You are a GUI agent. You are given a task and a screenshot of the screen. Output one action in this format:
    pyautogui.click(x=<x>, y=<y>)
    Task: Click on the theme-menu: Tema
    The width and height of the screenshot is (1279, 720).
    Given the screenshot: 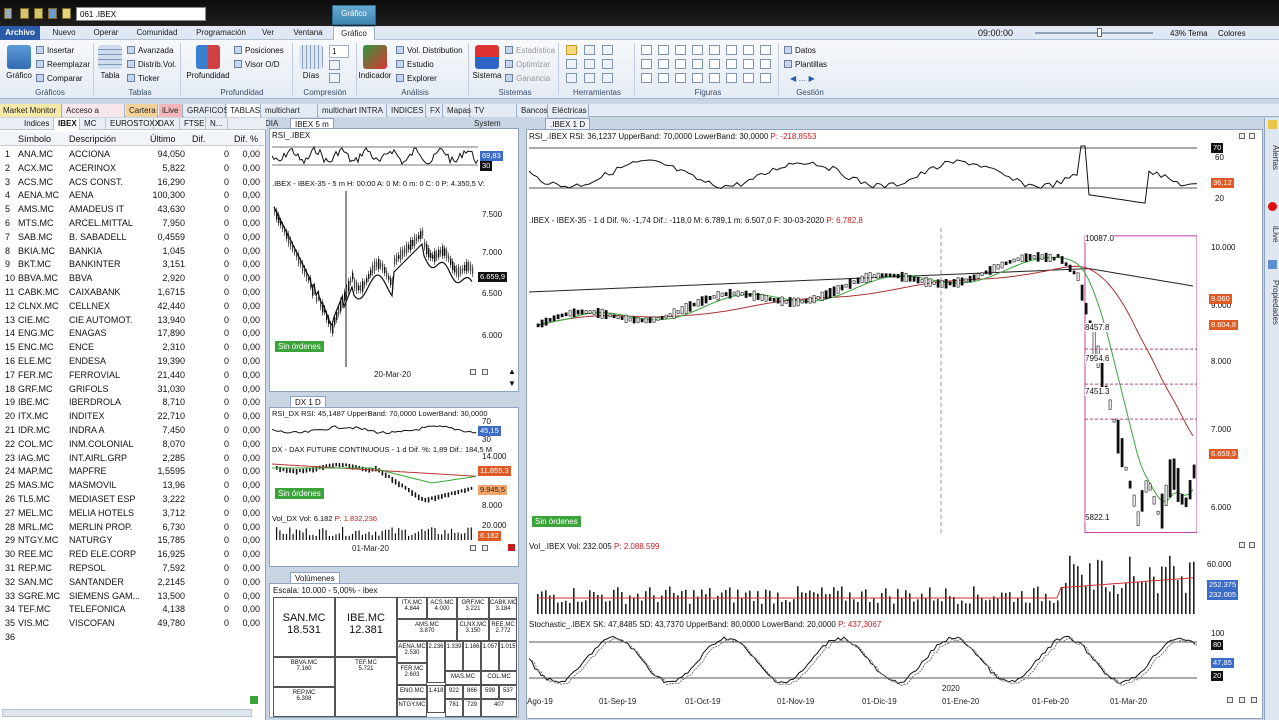 What is the action you would take?
    pyautogui.click(x=1198, y=33)
    